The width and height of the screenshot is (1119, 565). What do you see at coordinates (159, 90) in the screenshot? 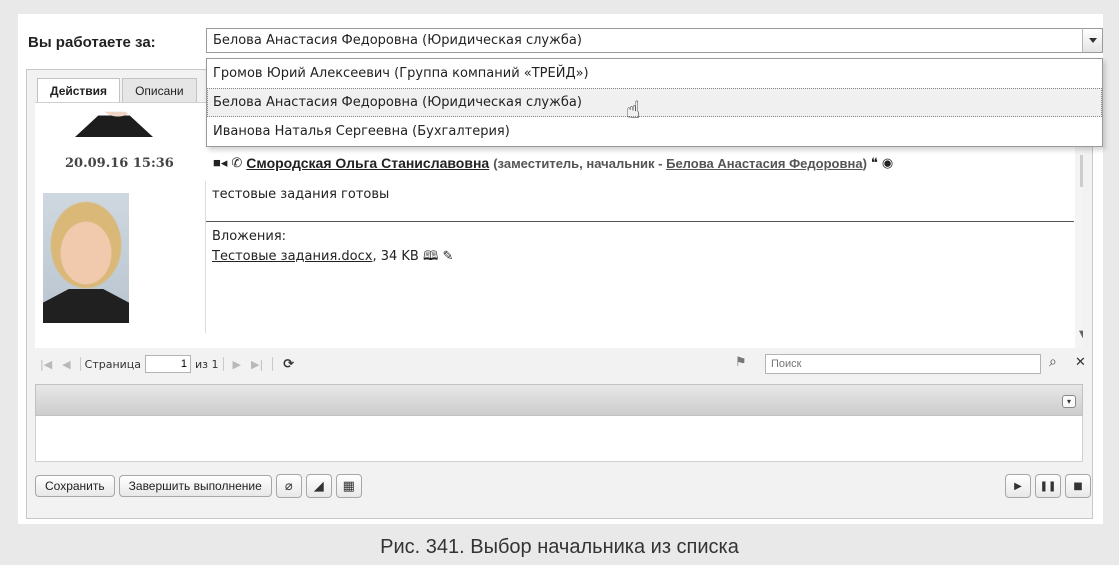
I see `tab-description: Описани` at bounding box center [159, 90].